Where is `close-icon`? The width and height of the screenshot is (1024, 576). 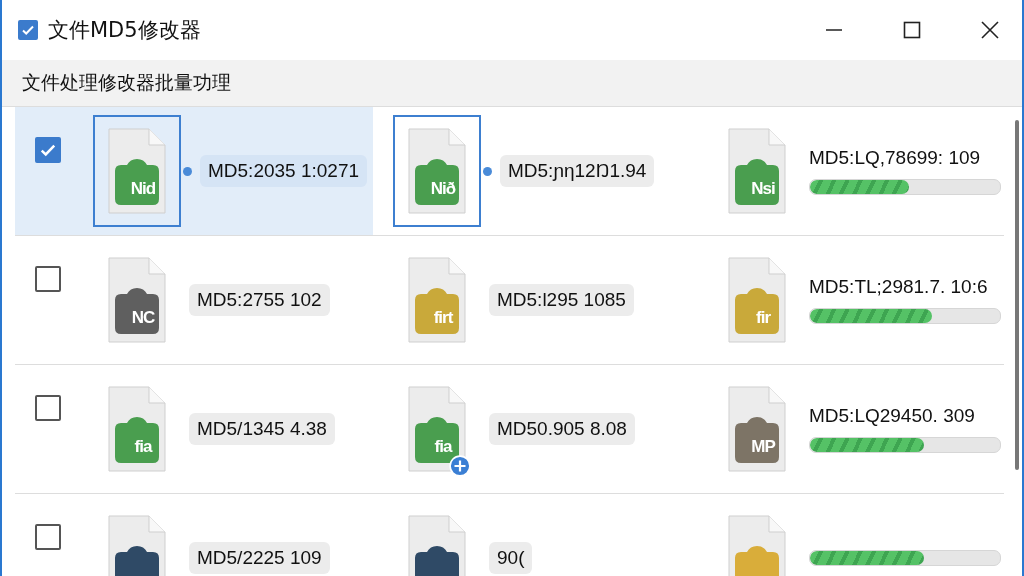
close-icon is located at coordinates (990, 30).